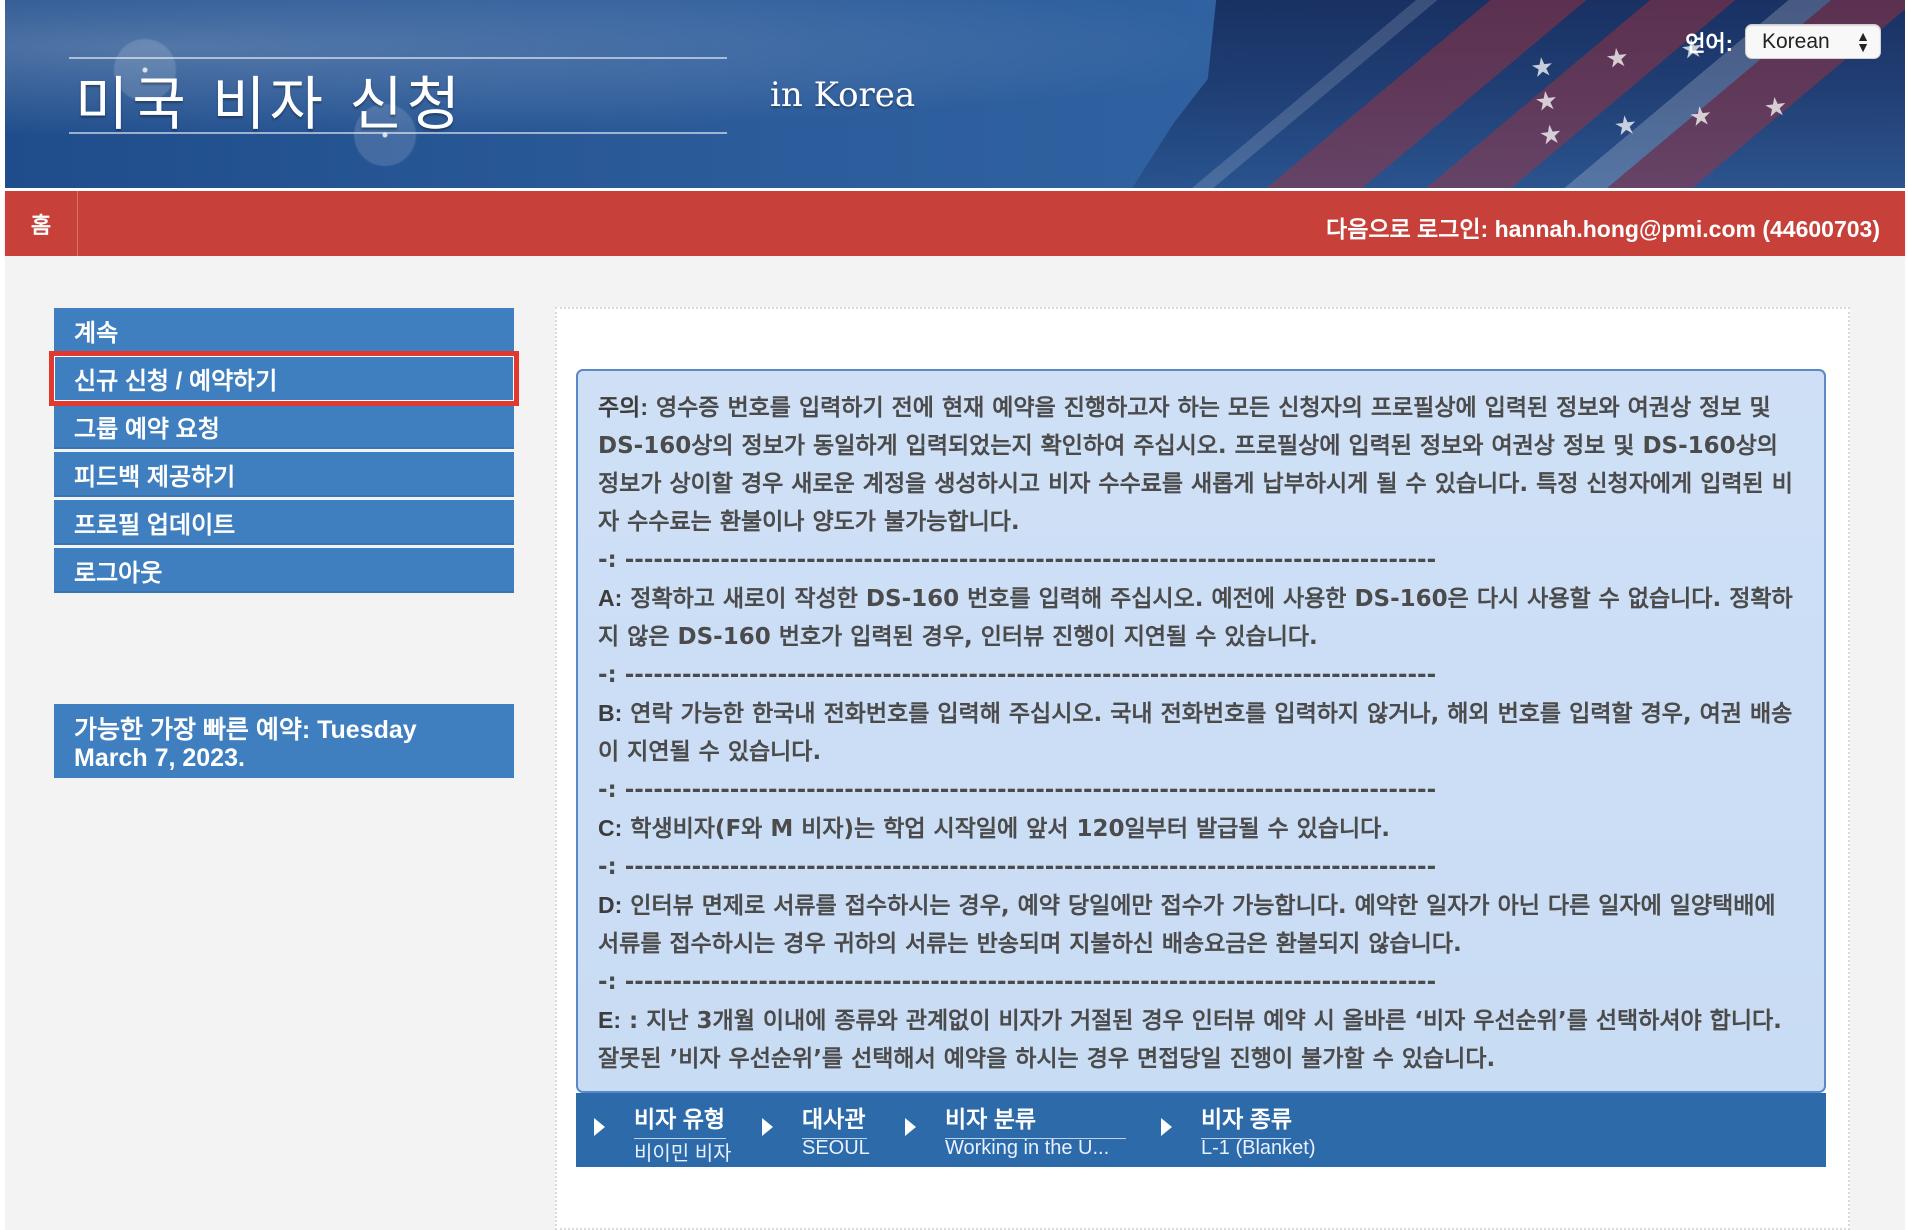 The width and height of the screenshot is (1908, 1230). Describe the element at coordinates (1863, 41) in the screenshot. I see `chevron-up-down-icon: ▲ ▼` at that location.